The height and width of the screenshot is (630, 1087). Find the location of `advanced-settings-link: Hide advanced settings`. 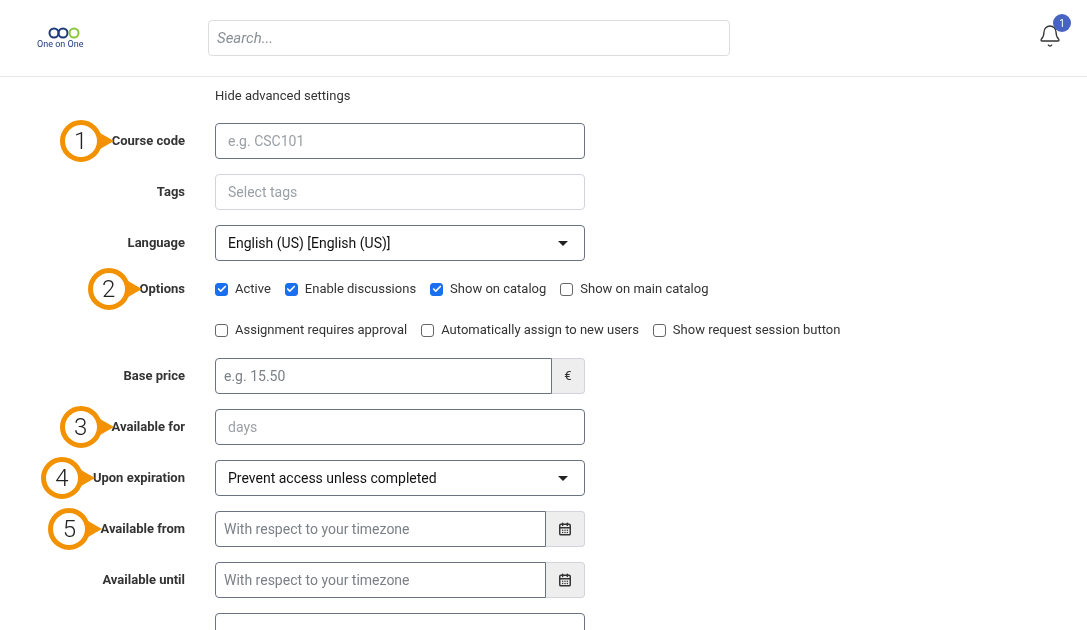

advanced-settings-link: Hide advanced settings is located at coordinates (283, 95).